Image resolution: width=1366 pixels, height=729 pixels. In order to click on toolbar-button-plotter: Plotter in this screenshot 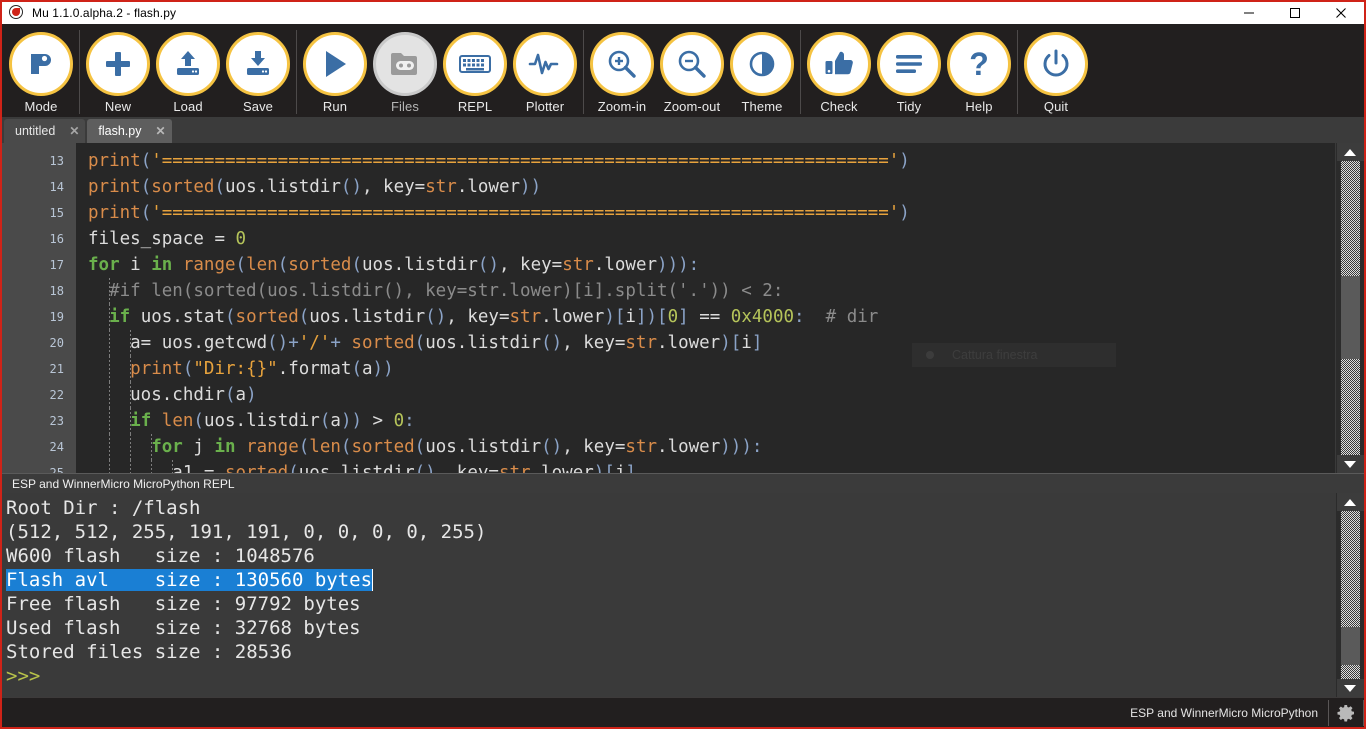, I will do `click(545, 70)`.